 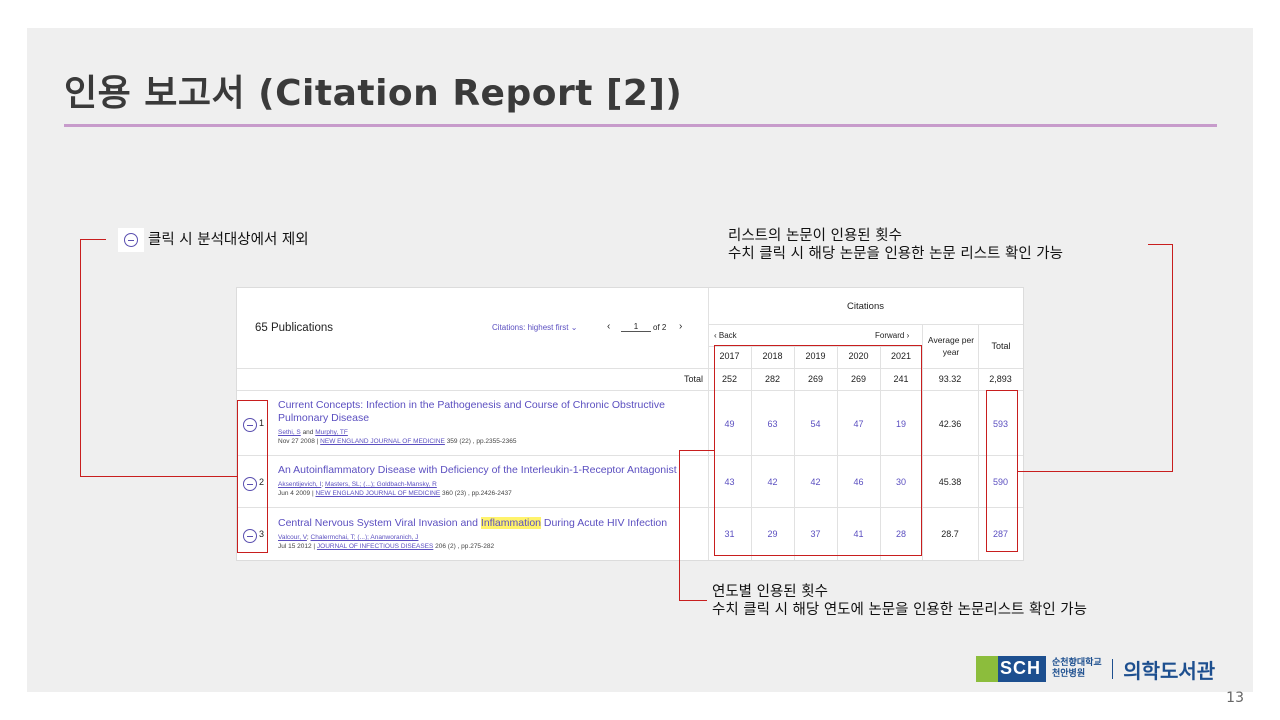 I want to click on author-link: Masters, SL; (...); Goldbach-Mansky, R, so click(x=381, y=484).